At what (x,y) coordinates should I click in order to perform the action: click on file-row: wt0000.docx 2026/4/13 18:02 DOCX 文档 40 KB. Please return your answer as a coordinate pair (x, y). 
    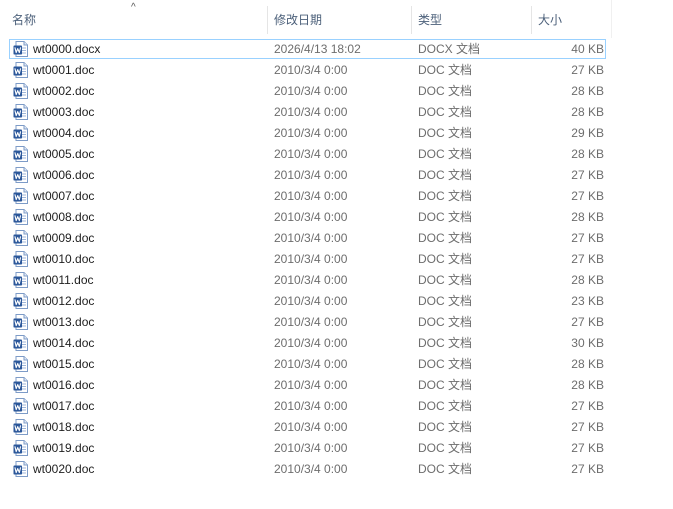
    Looking at the image, I should click on (306, 49).